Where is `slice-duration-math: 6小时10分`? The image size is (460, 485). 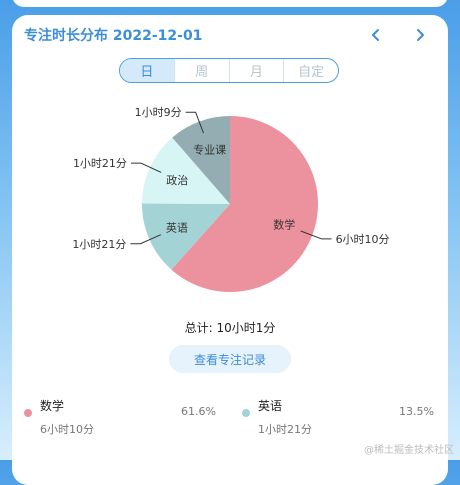
slice-duration-math: 6小时10分 is located at coordinates (363, 239).